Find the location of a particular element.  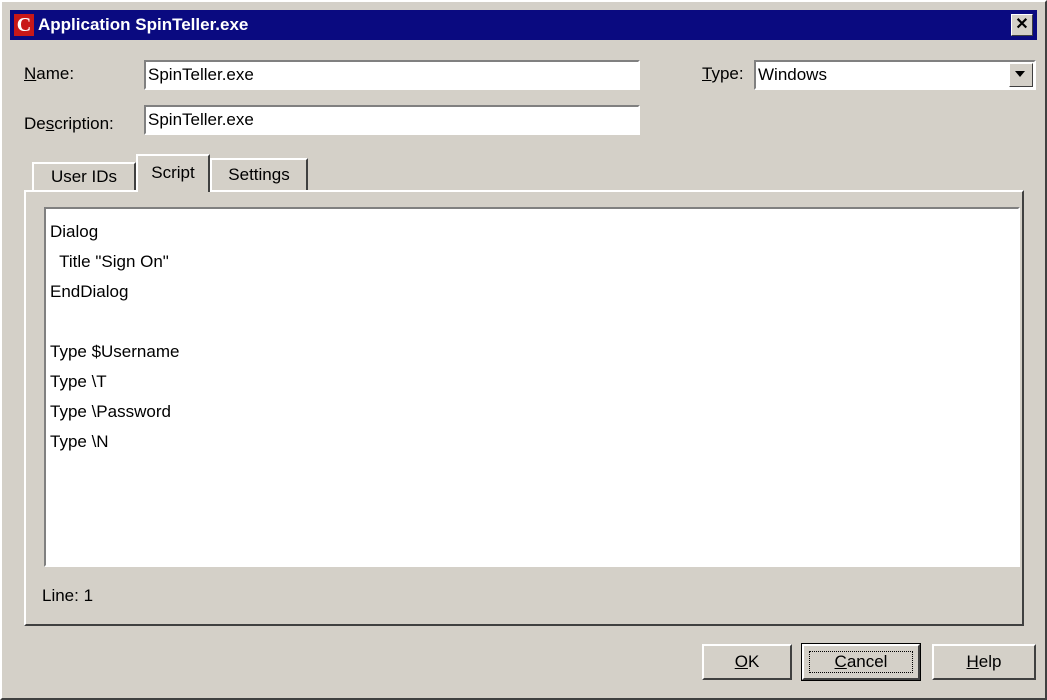

script-line: Type $Username is located at coordinates (115, 351).